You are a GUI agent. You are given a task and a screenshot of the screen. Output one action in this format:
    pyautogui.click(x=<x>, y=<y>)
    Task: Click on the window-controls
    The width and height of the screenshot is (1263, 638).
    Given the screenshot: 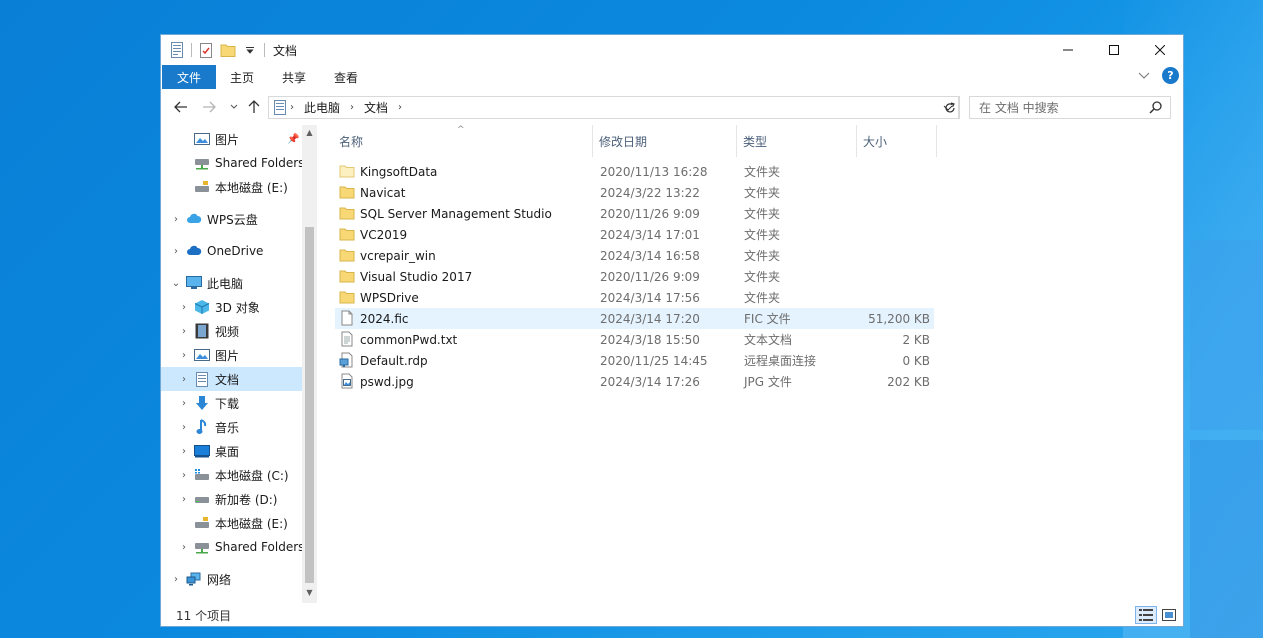 What is the action you would take?
    pyautogui.click(x=1114, y=50)
    